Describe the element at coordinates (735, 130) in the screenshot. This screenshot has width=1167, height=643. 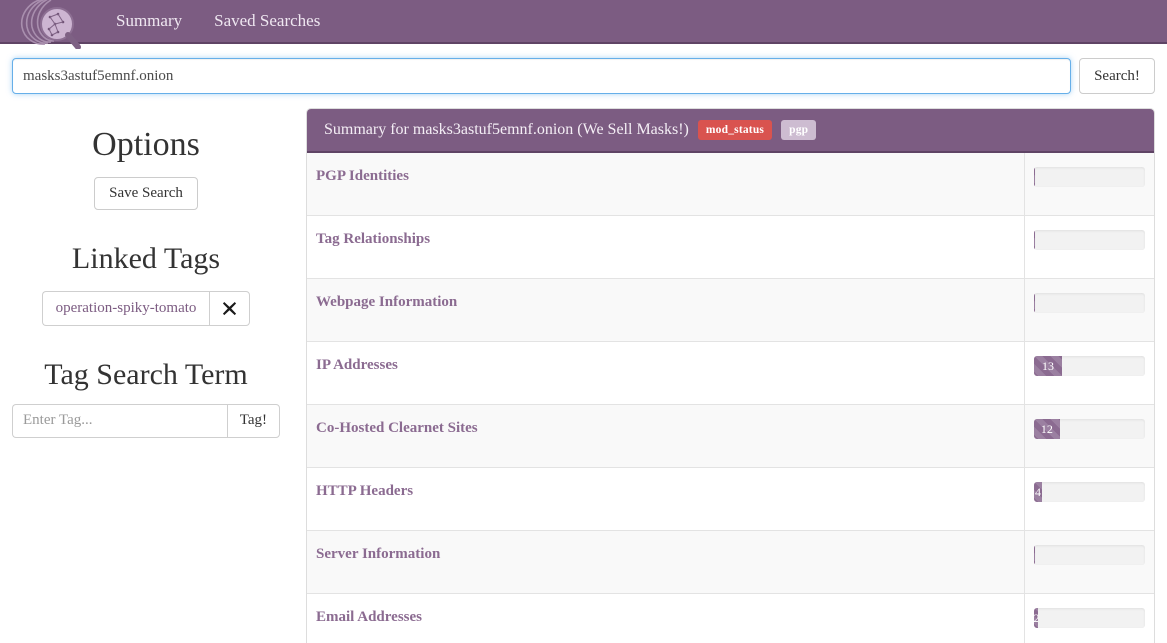
I see `status-badge-mod-status: mod_status` at that location.